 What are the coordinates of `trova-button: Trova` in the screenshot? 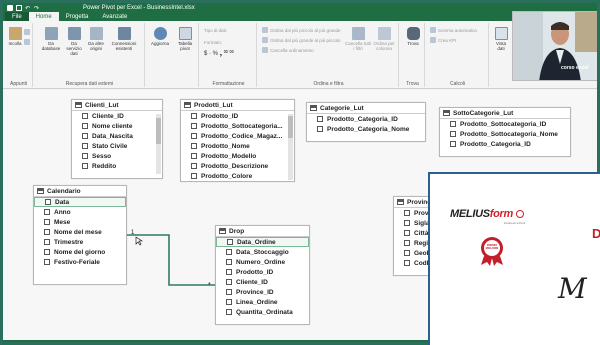 It's located at (413, 36).